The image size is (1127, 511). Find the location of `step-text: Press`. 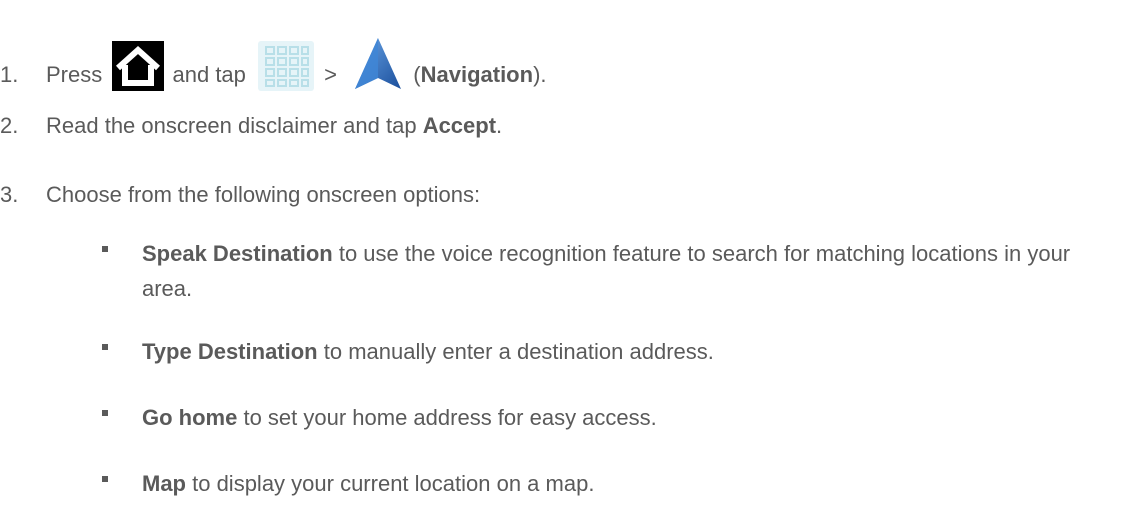

step-text: Press is located at coordinates (74, 74).